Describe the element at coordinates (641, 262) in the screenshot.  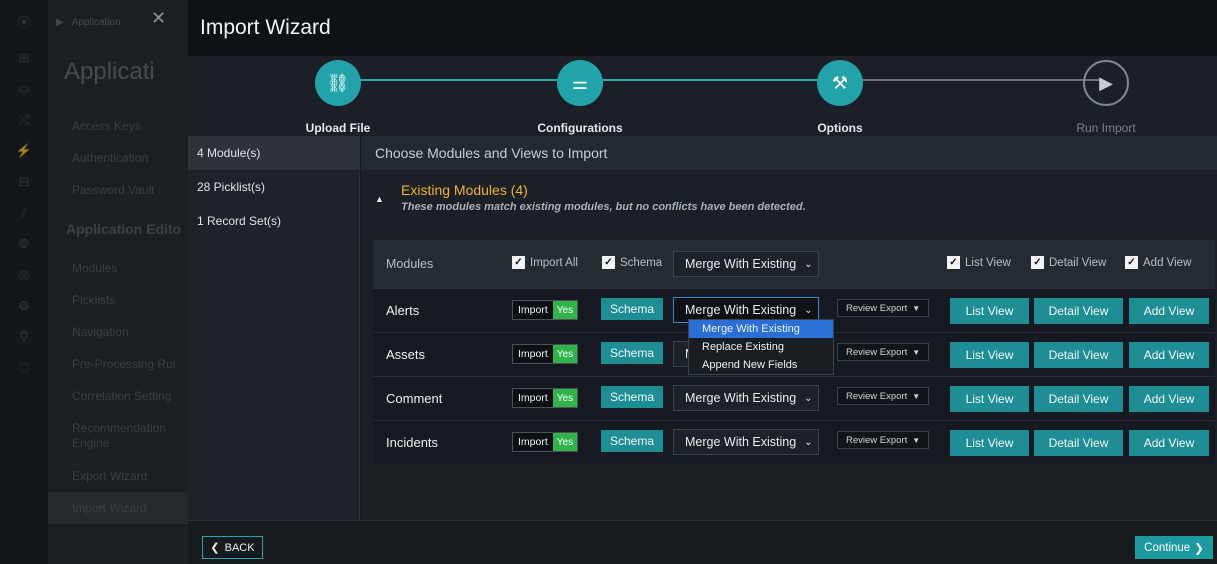
I see `schema-all-label: Schema` at that location.